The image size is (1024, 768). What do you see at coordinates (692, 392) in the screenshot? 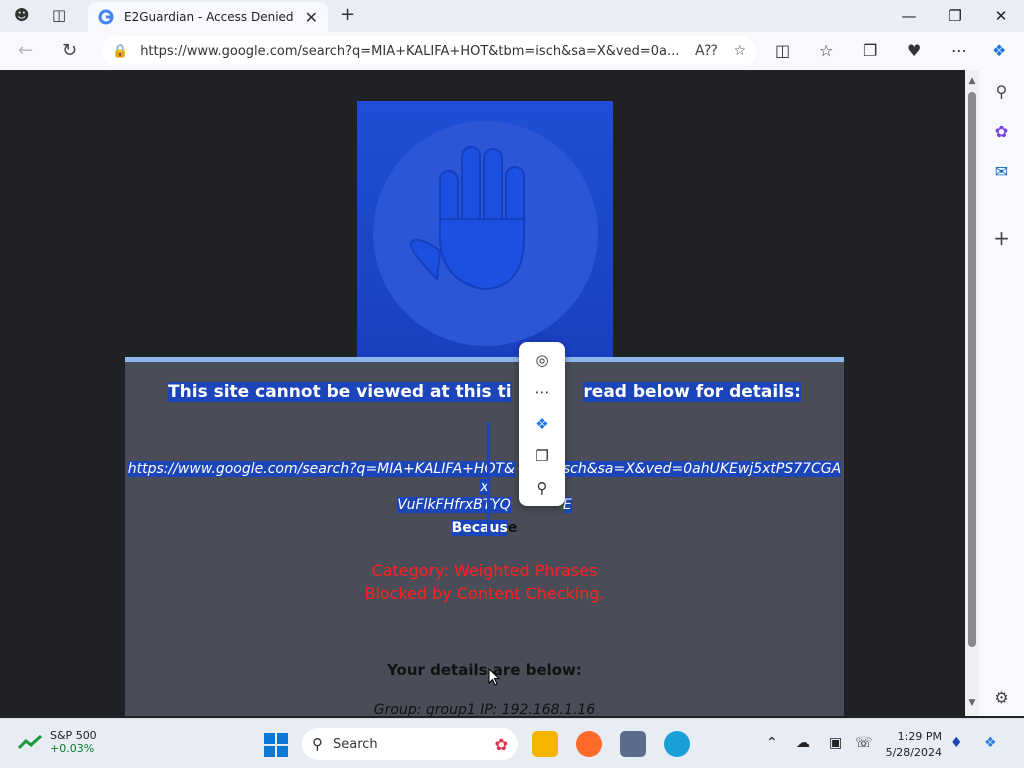
I see `headline-part-b: read below for details:` at bounding box center [692, 392].